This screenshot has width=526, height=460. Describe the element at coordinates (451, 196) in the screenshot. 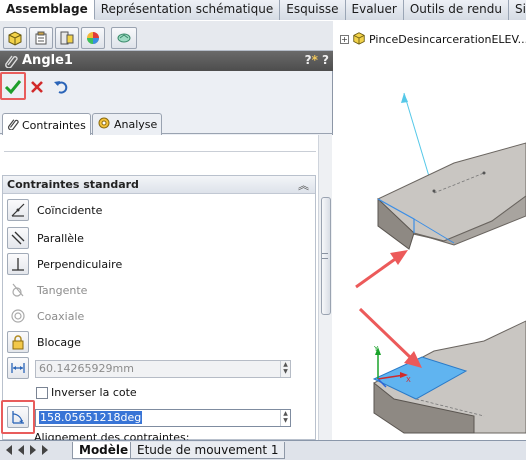

I see `upper-part` at that location.